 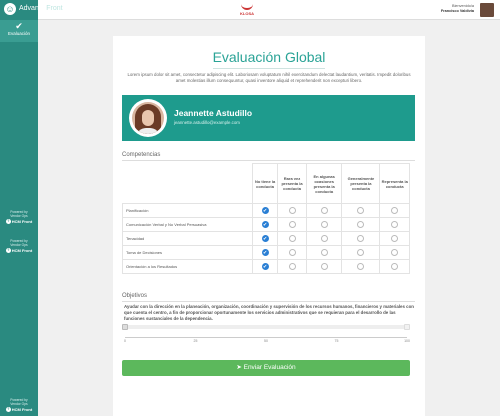 I want to click on slider-tick-label: 75, so click(x=336, y=341).